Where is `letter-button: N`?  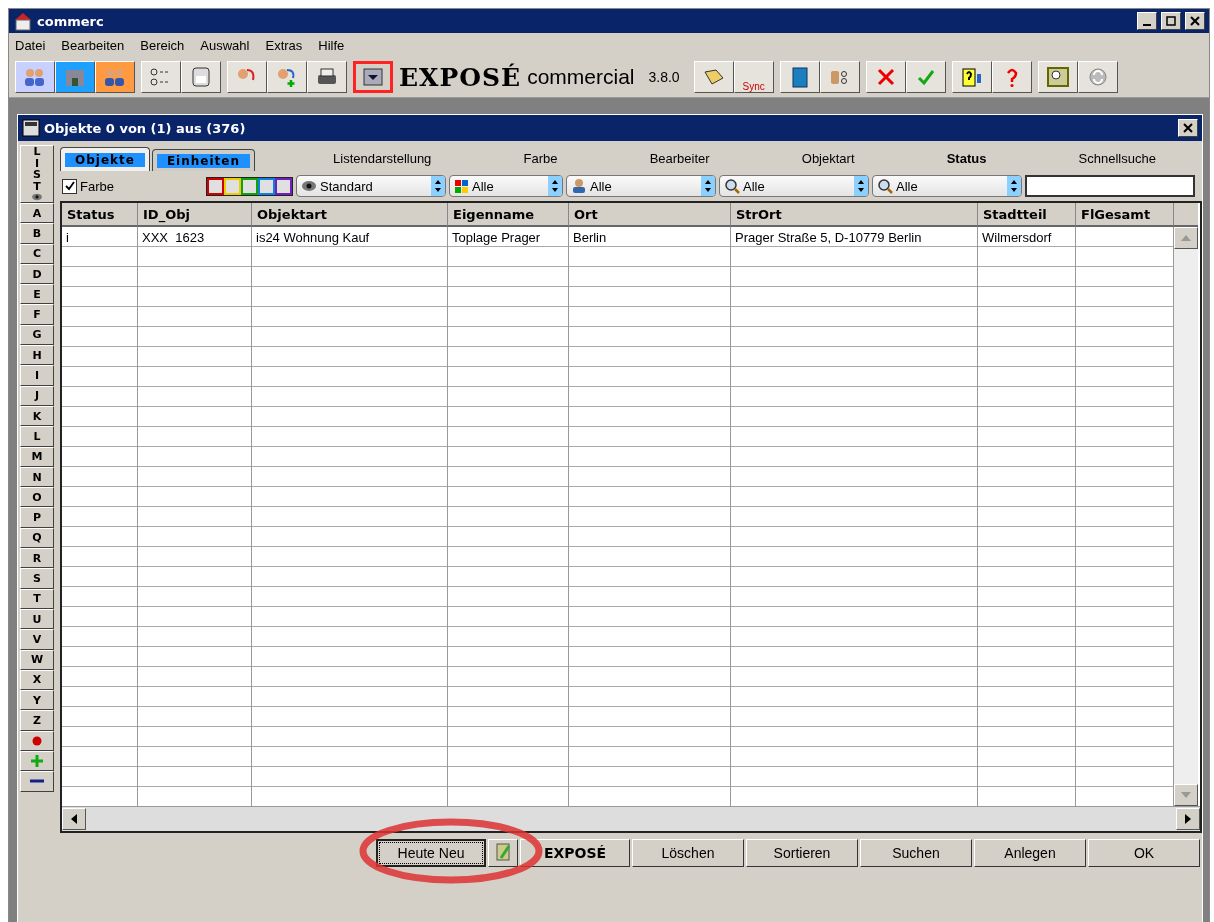 letter-button: N is located at coordinates (37, 477).